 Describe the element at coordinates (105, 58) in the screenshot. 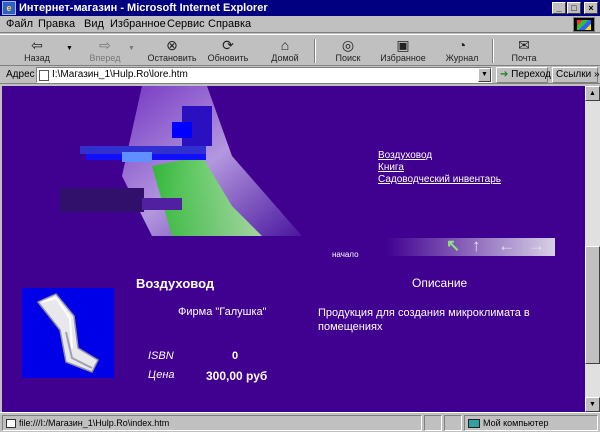

I see `forward-label: Вперед` at that location.